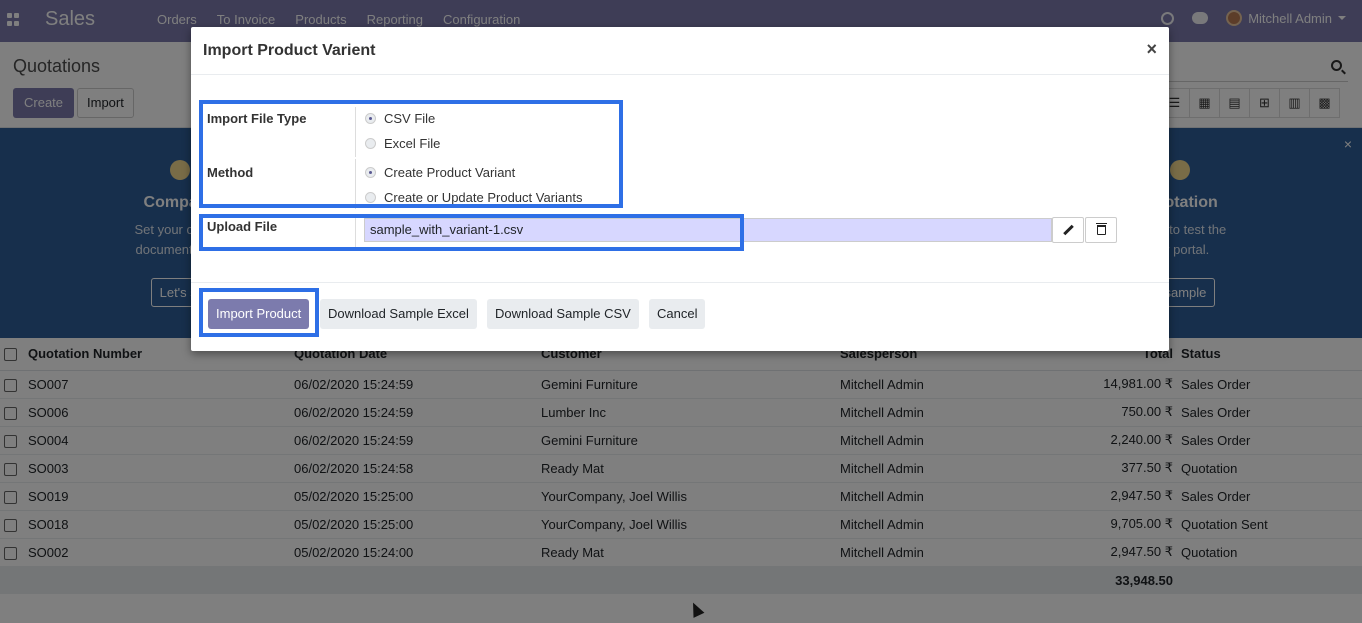 The width and height of the screenshot is (1362, 623). Describe the element at coordinates (1151, 49) in the screenshot. I see `close-icon: ×` at that location.